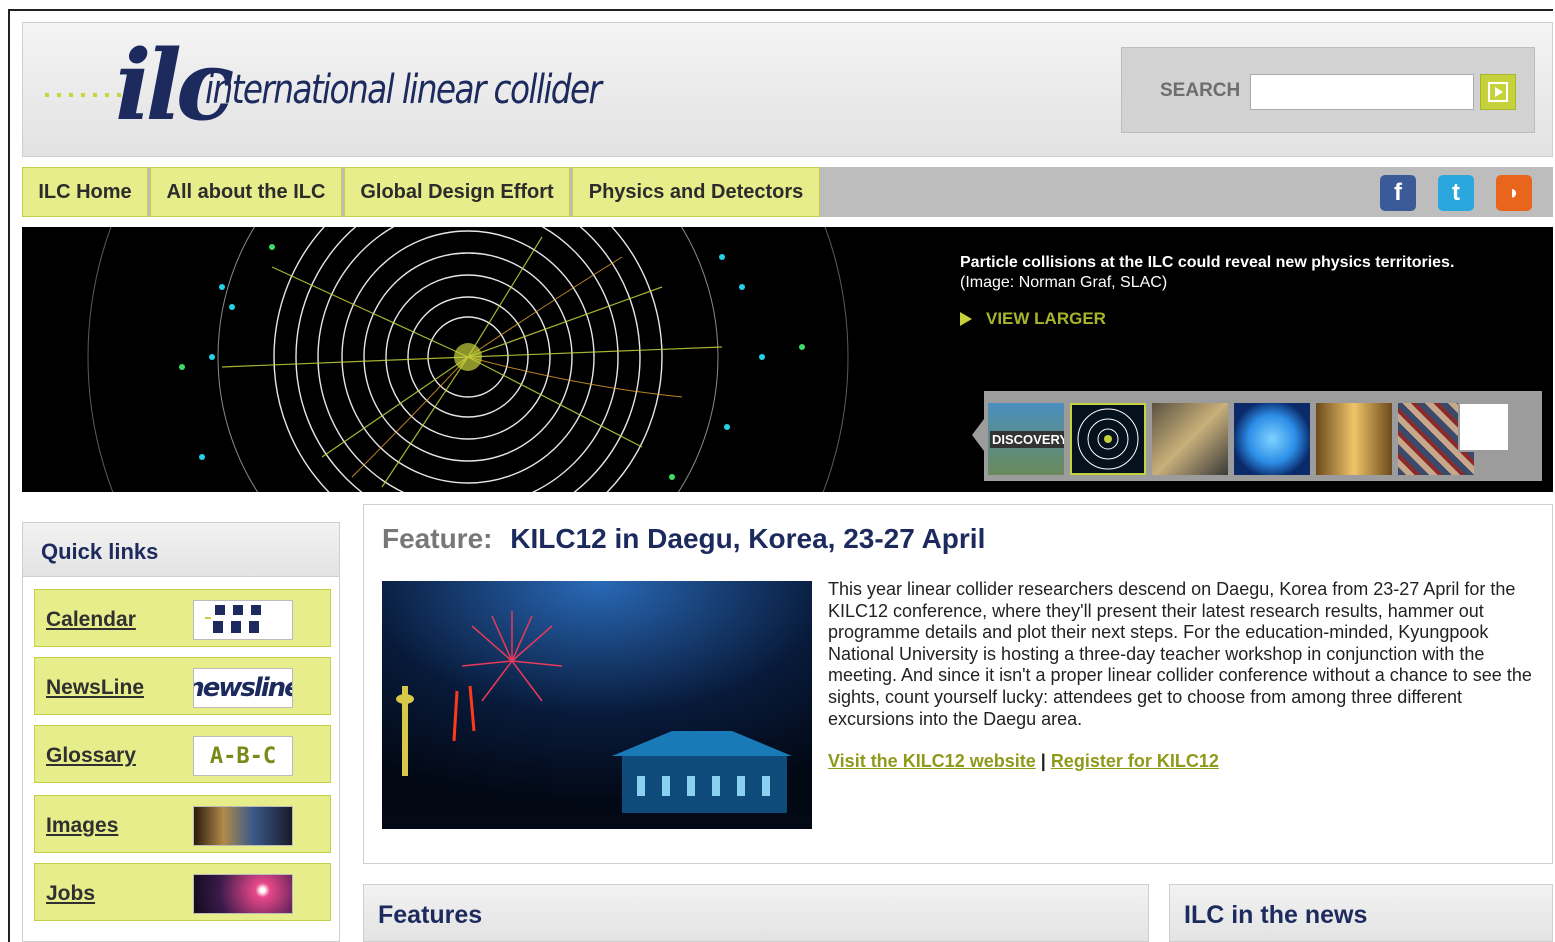  I want to click on feature-fireworks-image, so click(597, 705).